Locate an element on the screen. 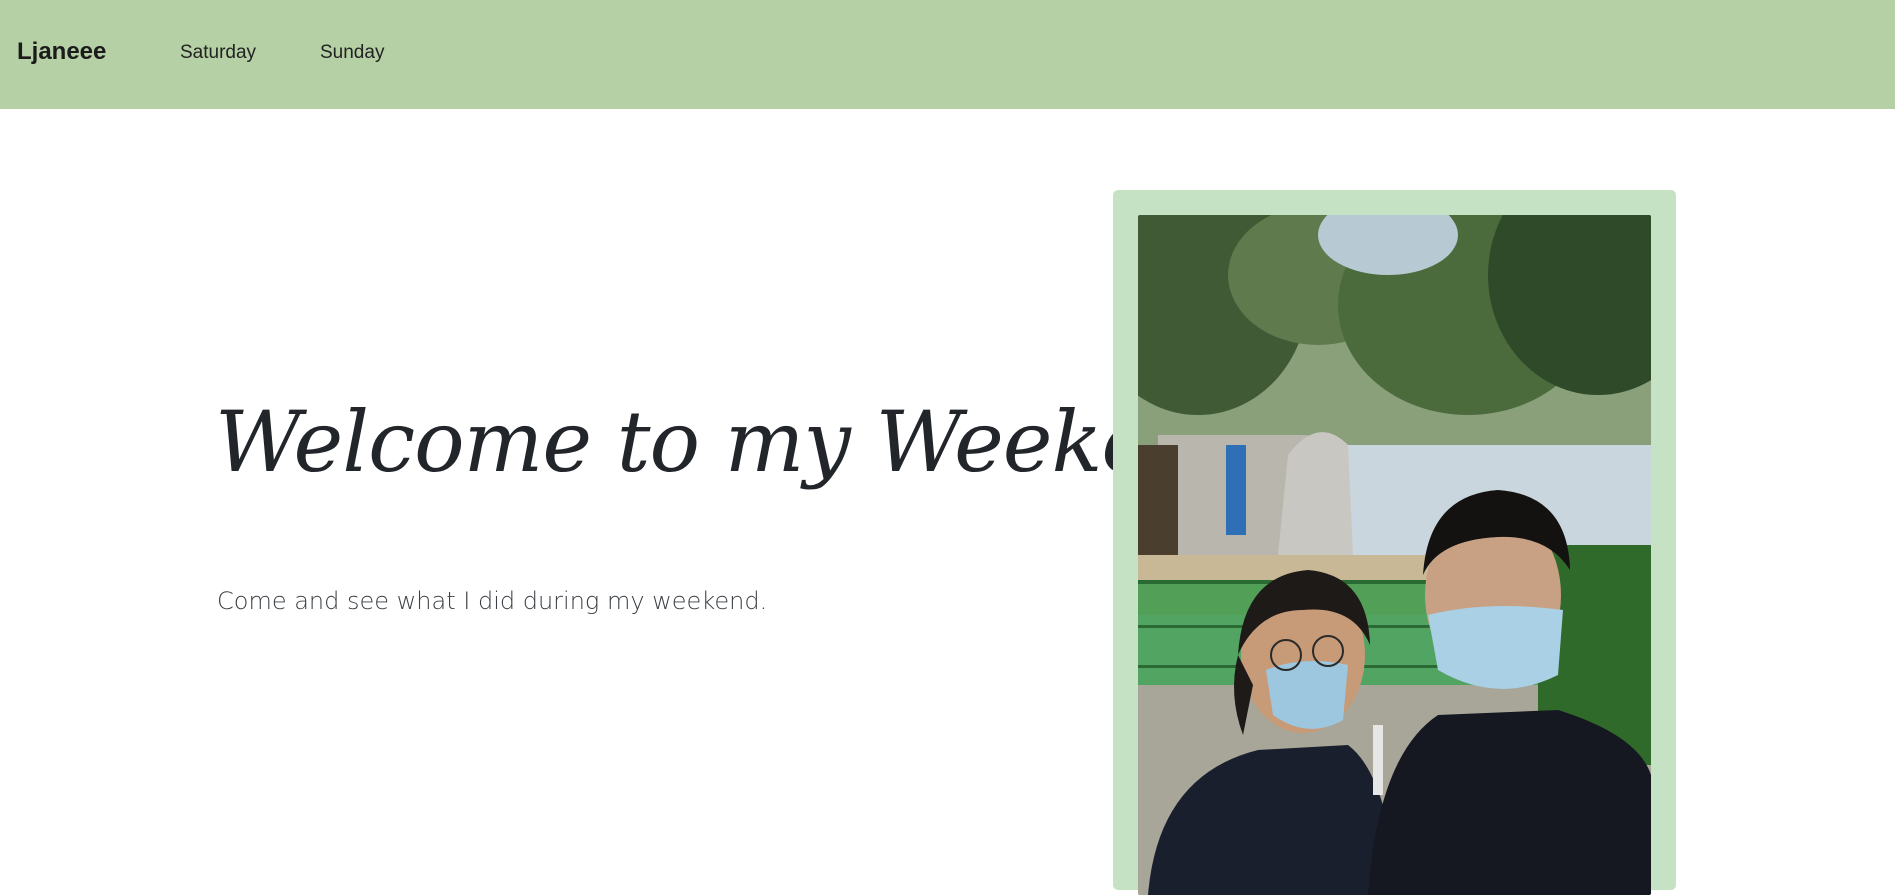 This screenshot has width=1895, height=895. nav-link-saturday: Saturday is located at coordinates (218, 53).